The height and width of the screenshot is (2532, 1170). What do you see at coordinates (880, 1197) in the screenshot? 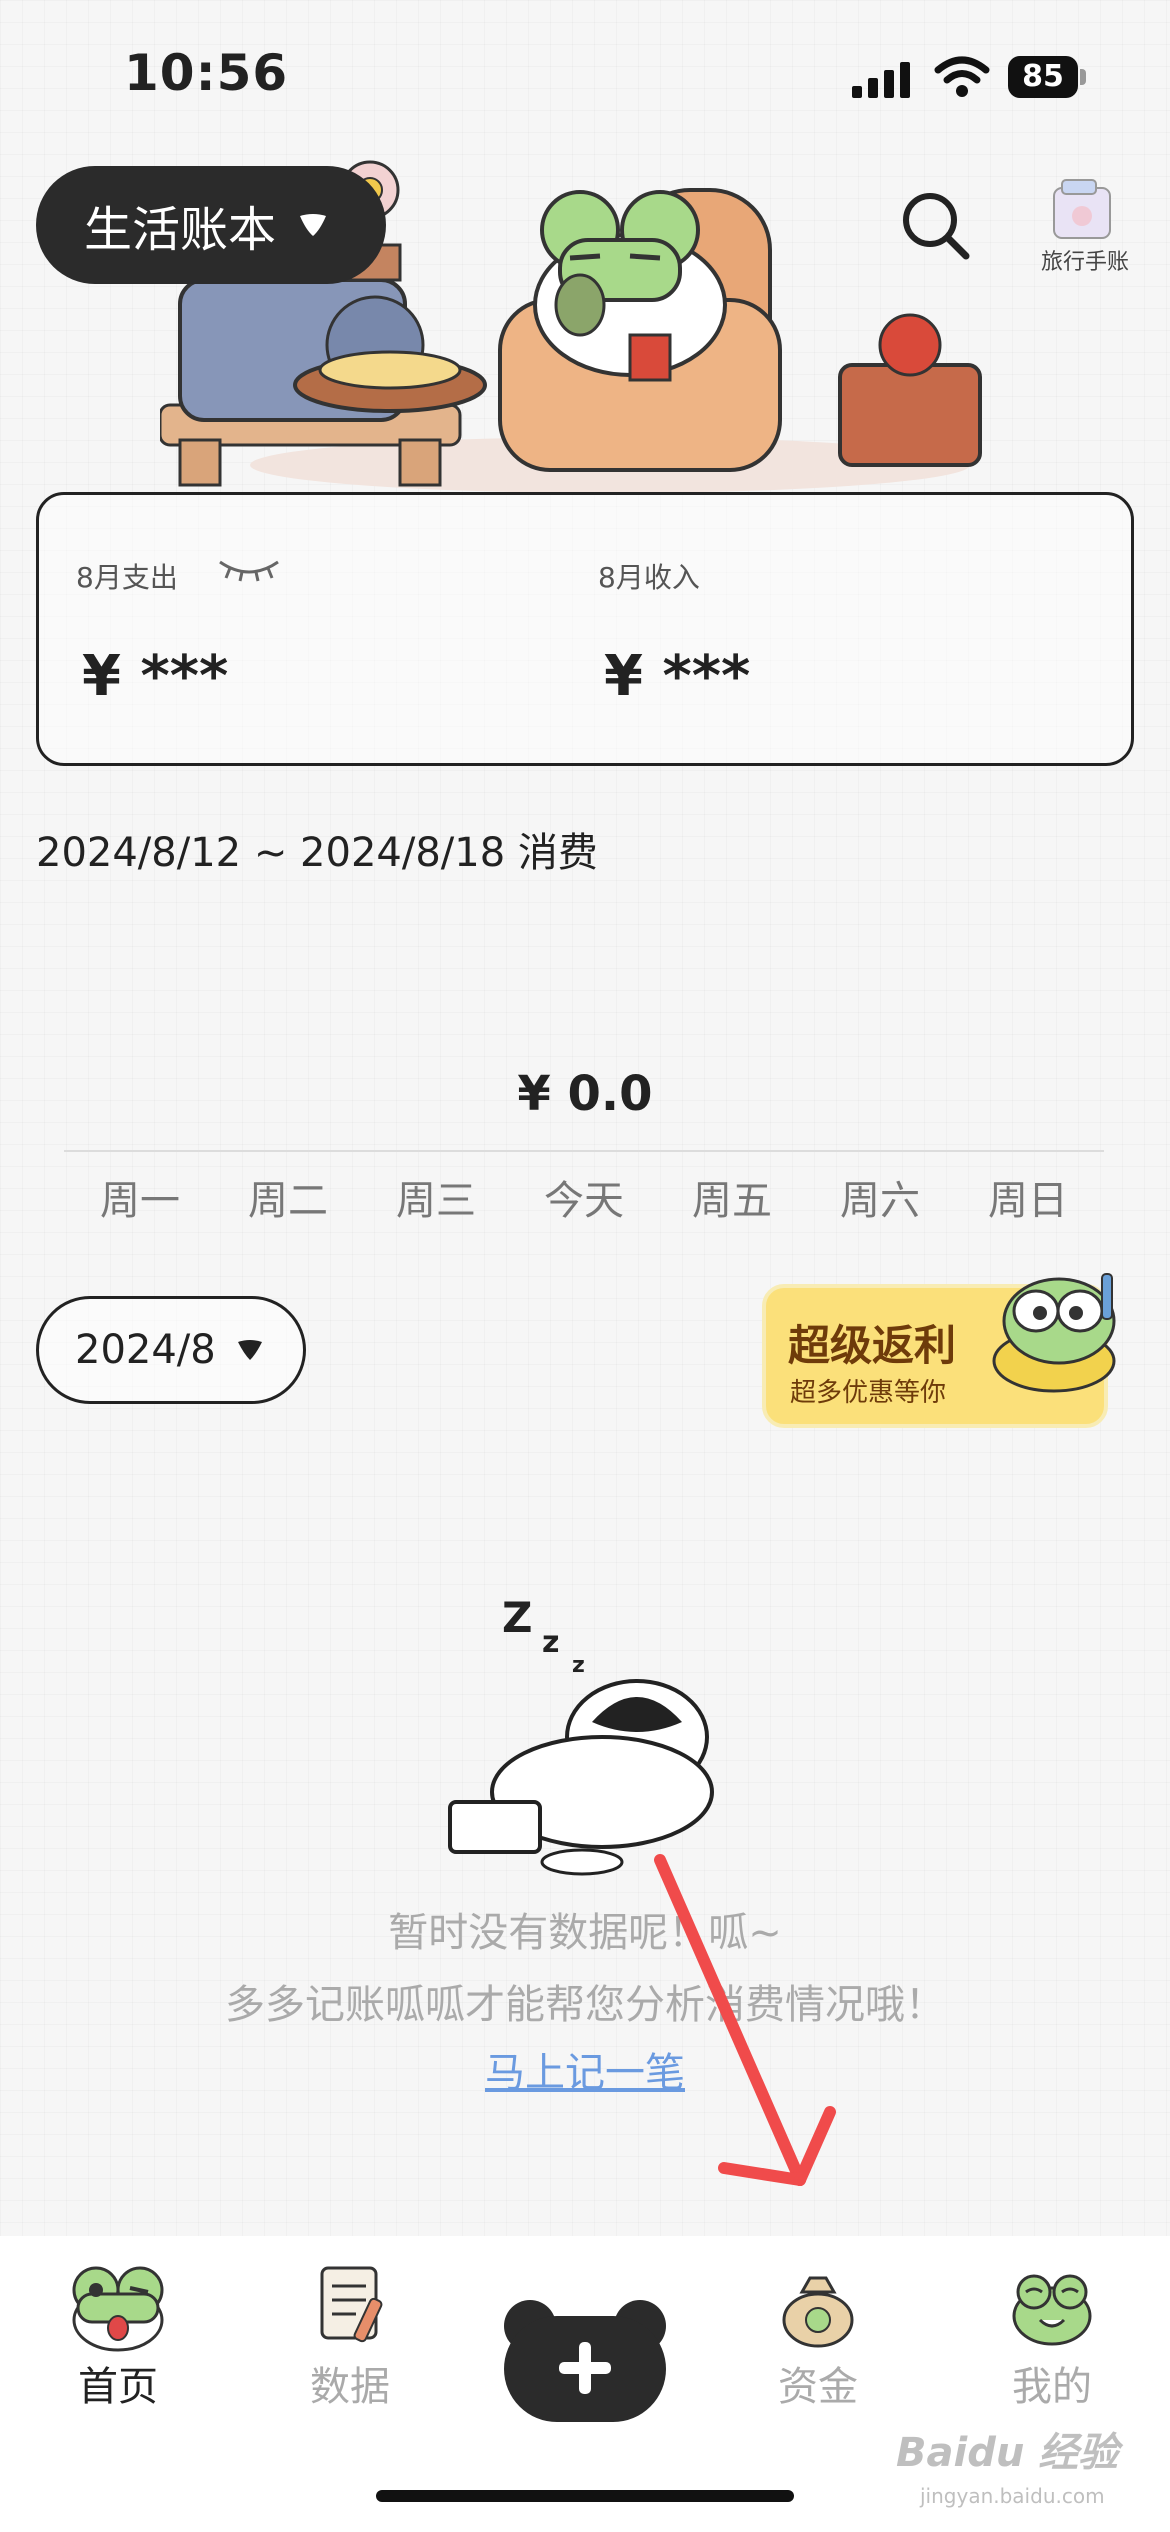
I see `day-label: 周六` at bounding box center [880, 1197].